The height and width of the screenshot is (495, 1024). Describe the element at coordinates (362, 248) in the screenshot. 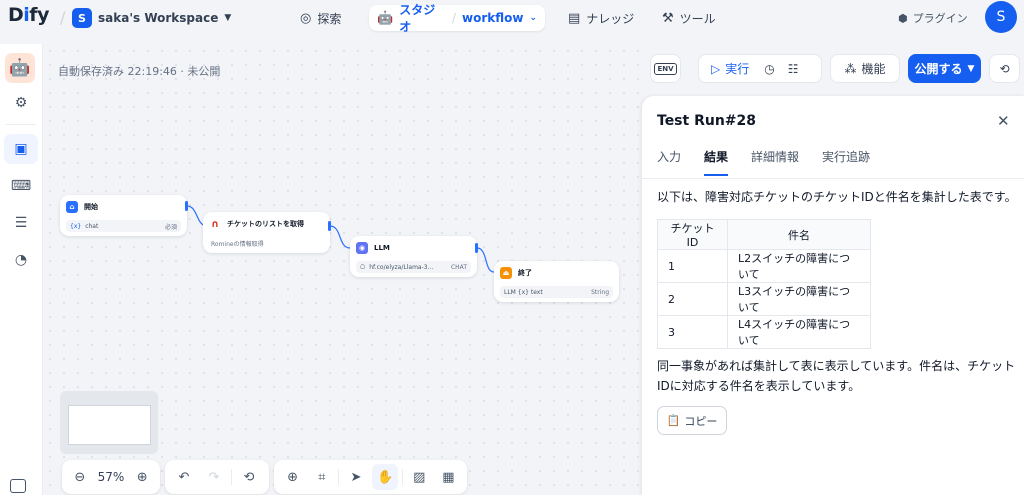

I see `brain-icon: ◉` at that location.